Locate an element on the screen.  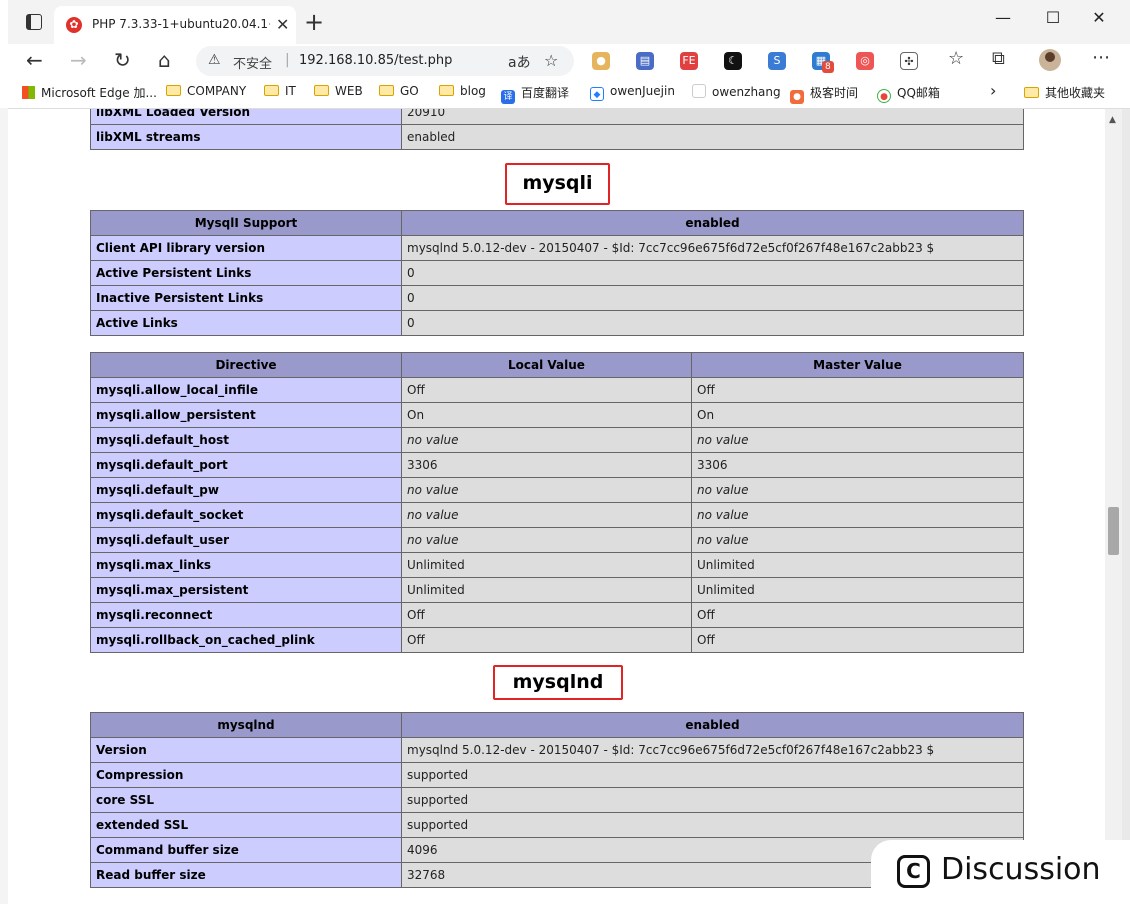
bookmark-label: 百度翻译 is located at coordinates (545, 93).